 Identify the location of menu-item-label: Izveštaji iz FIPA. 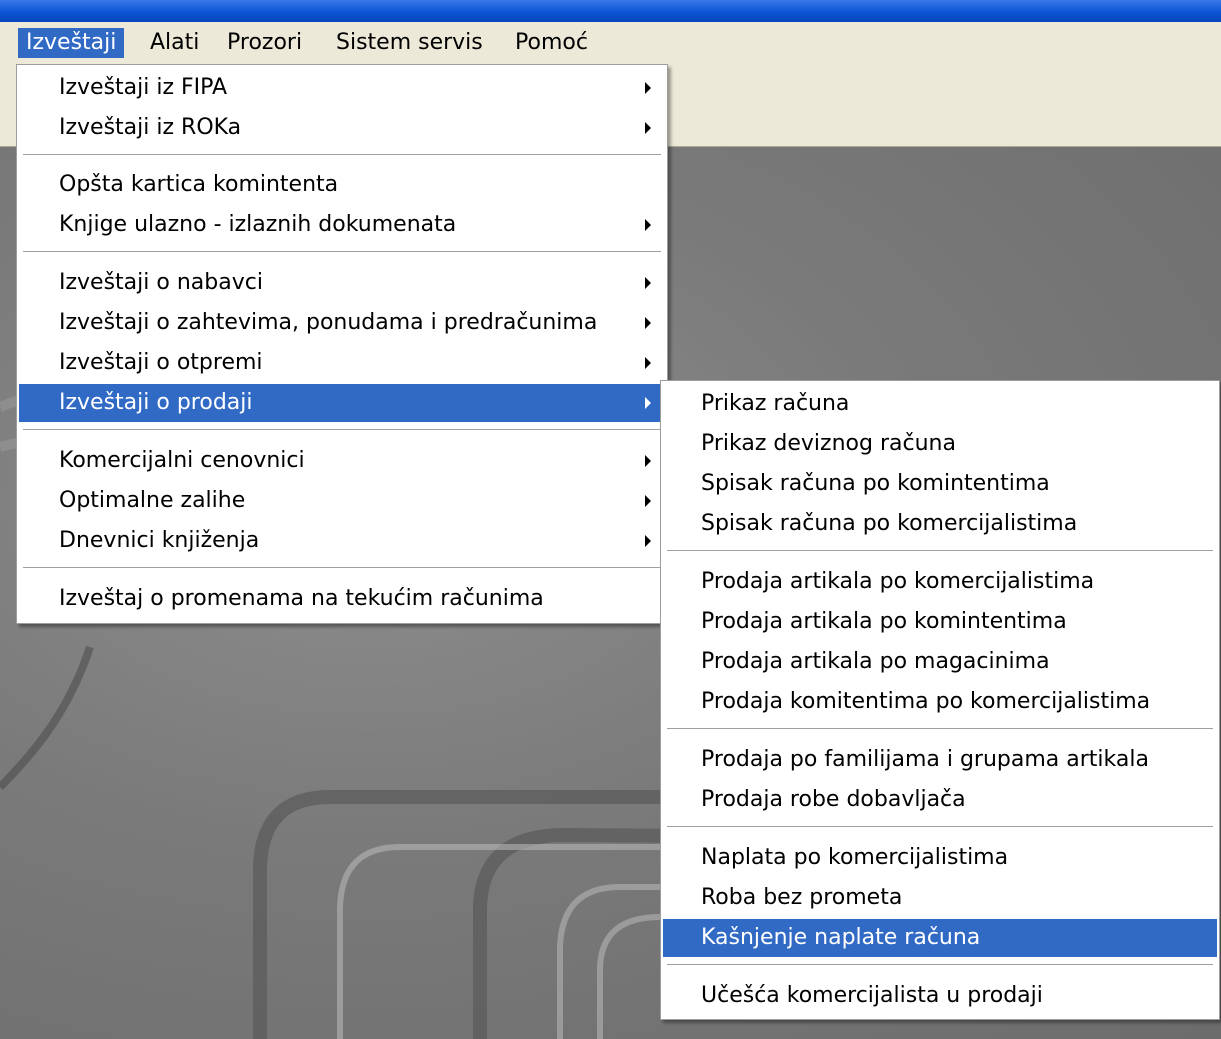
(143, 87).